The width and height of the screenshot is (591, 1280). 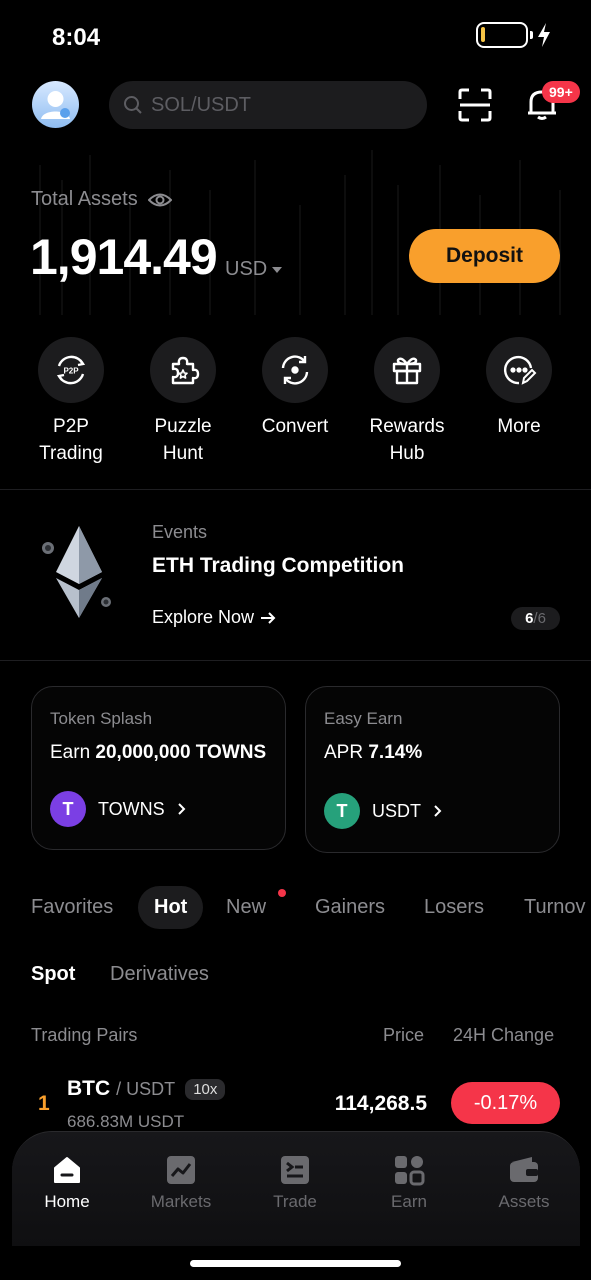 I want to click on tab-losers: Losers, so click(x=454, y=907).